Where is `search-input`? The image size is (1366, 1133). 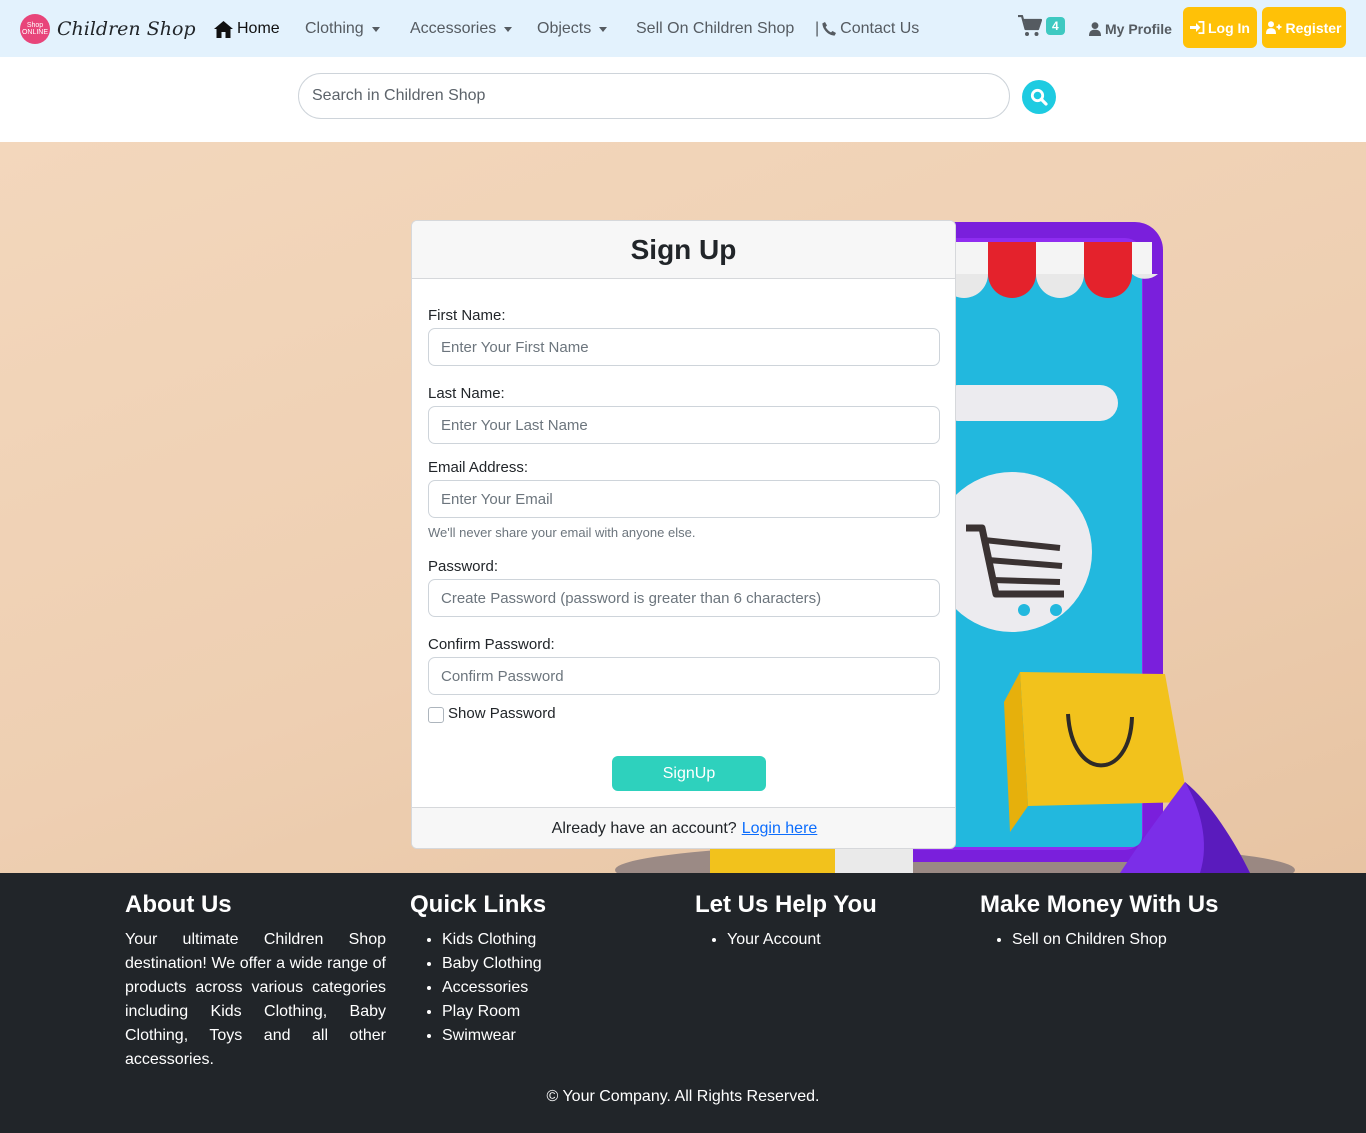
search-input is located at coordinates (654, 96).